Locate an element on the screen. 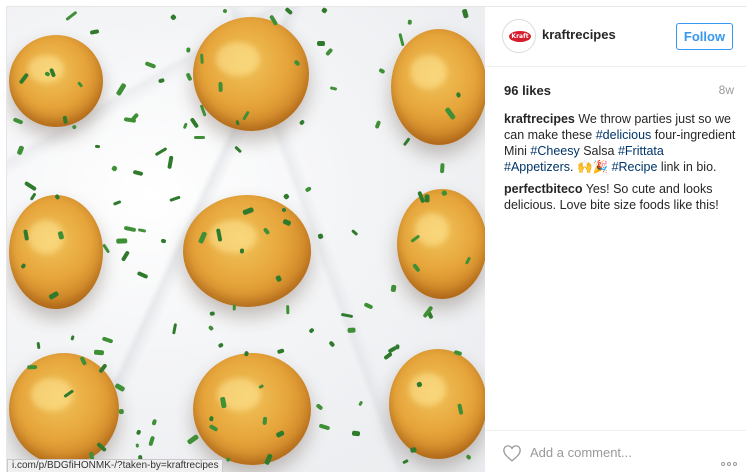  username-link: kraftrecipes is located at coordinates (579, 34).